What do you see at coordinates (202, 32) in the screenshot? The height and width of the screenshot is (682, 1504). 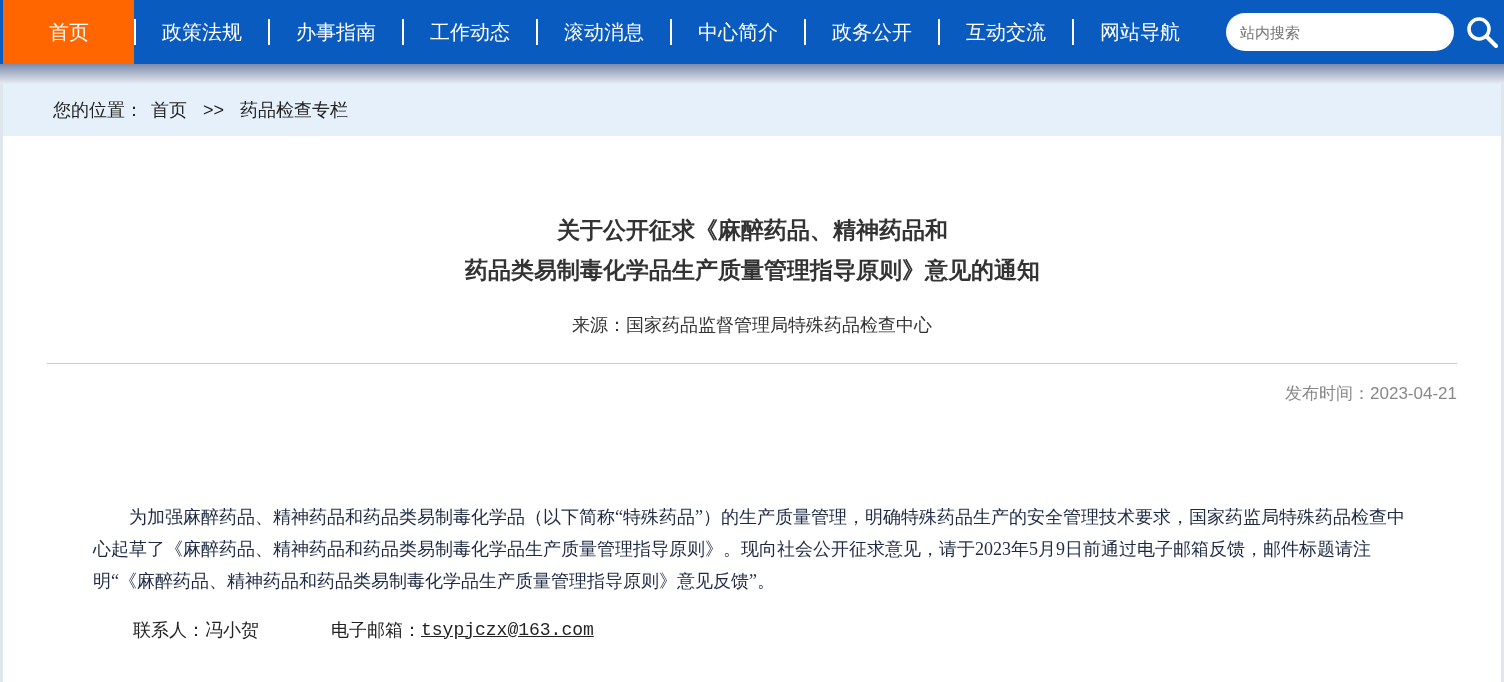 I see `nav-tab: 政策法规` at bounding box center [202, 32].